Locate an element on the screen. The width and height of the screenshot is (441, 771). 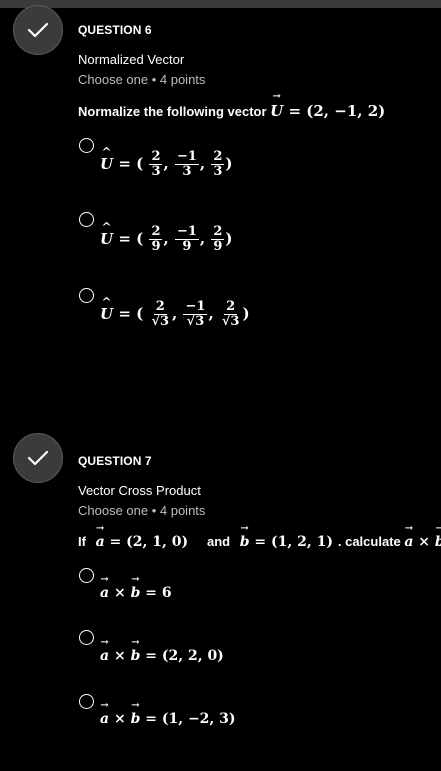
question-label: QUESTION 6 is located at coordinates (115, 30).